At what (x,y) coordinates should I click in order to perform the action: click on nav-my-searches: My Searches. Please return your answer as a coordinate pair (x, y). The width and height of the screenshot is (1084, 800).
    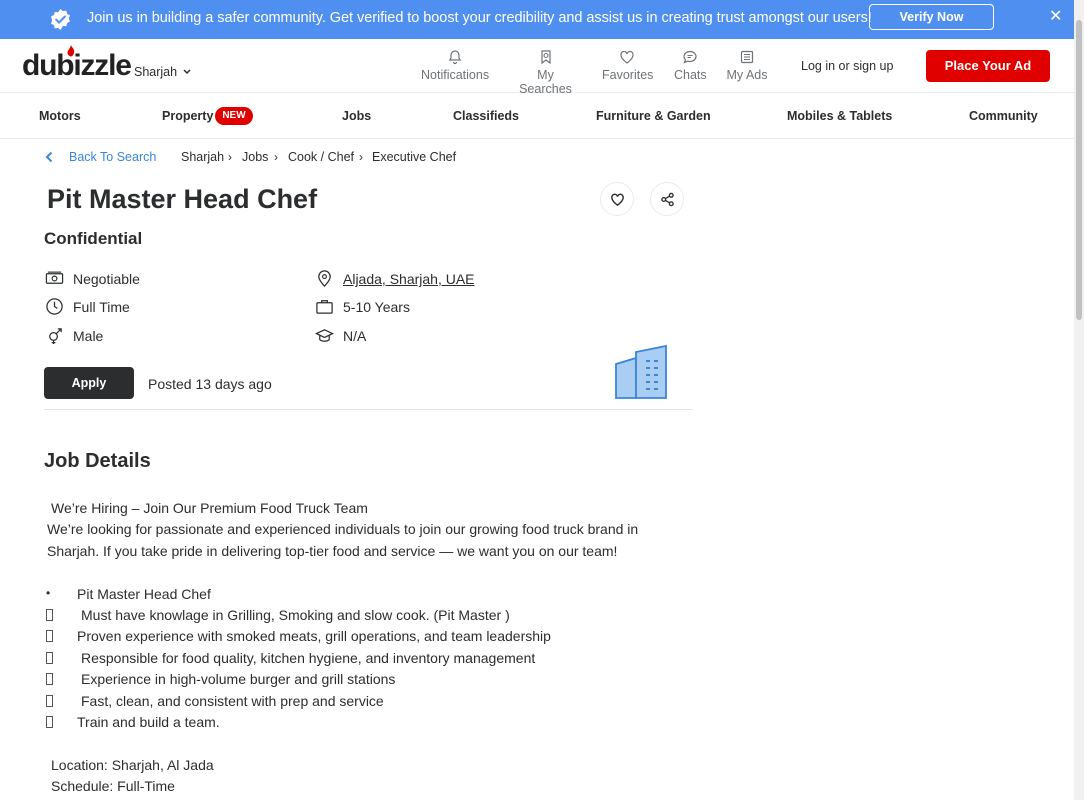
    Looking at the image, I should click on (545, 72).